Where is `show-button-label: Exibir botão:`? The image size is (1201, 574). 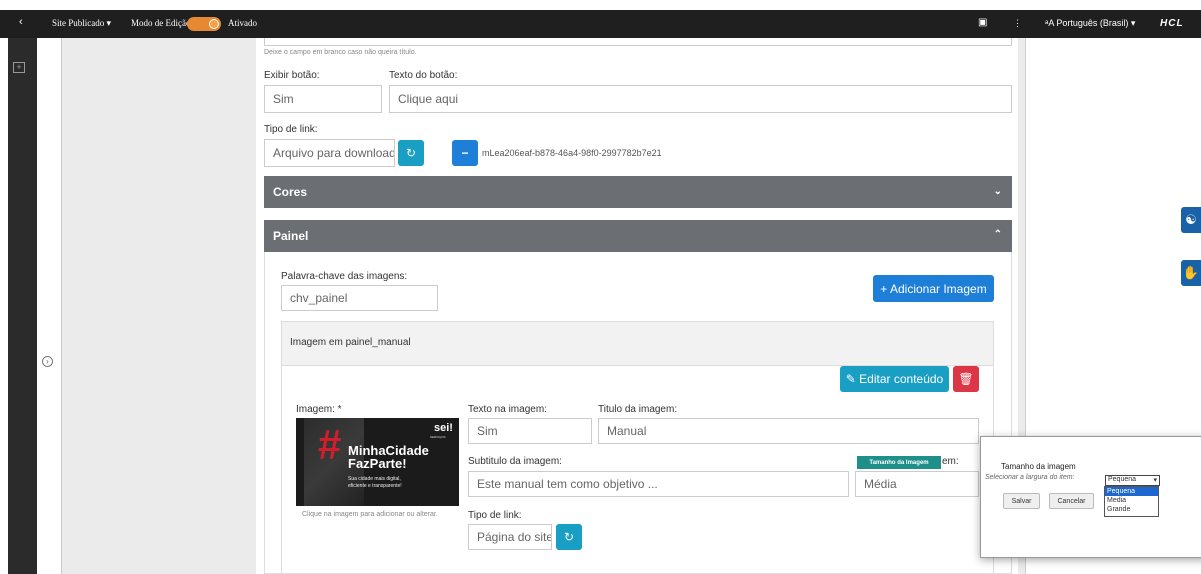 show-button-label: Exibir botão: is located at coordinates (292, 75).